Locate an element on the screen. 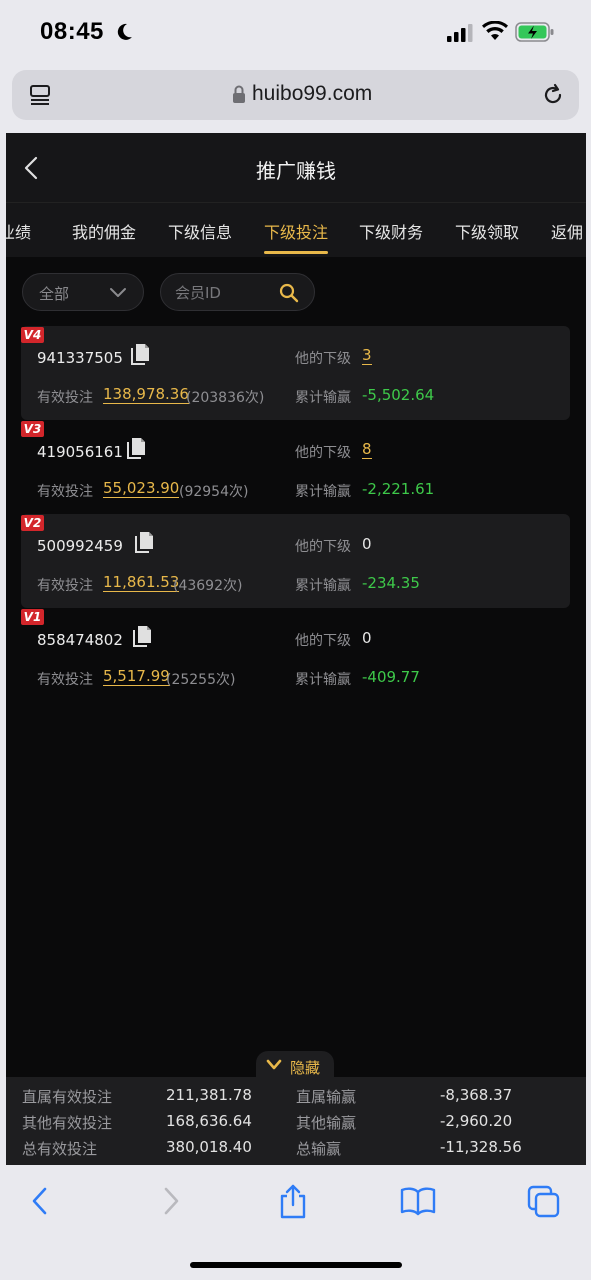  subordinates-count-link: 8 is located at coordinates (367, 450).